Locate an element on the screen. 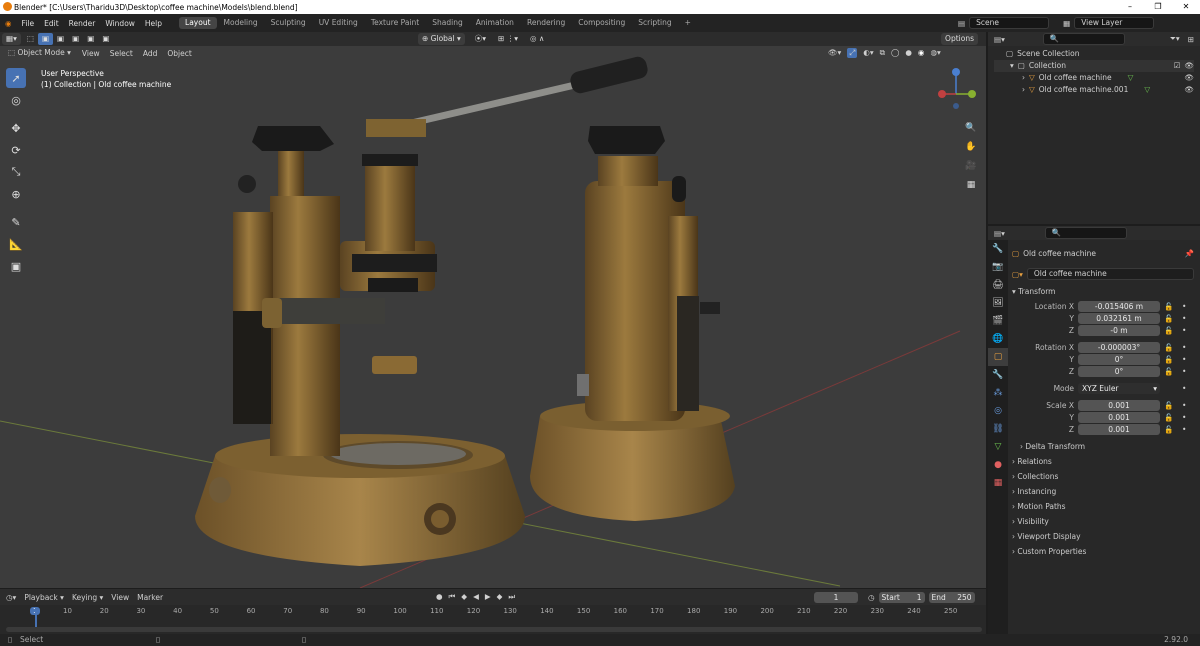 The width and height of the screenshot is (1200, 646). scale-tool-icon: ⤡ is located at coordinates (16, 172).